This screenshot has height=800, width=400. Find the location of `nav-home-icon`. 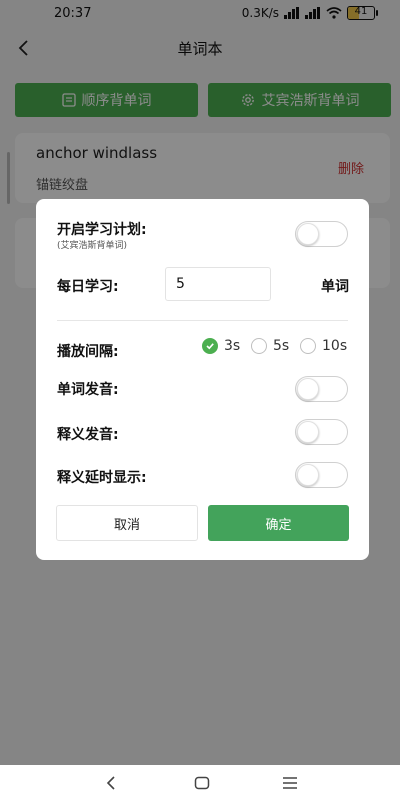

nav-home-icon is located at coordinates (202, 783).